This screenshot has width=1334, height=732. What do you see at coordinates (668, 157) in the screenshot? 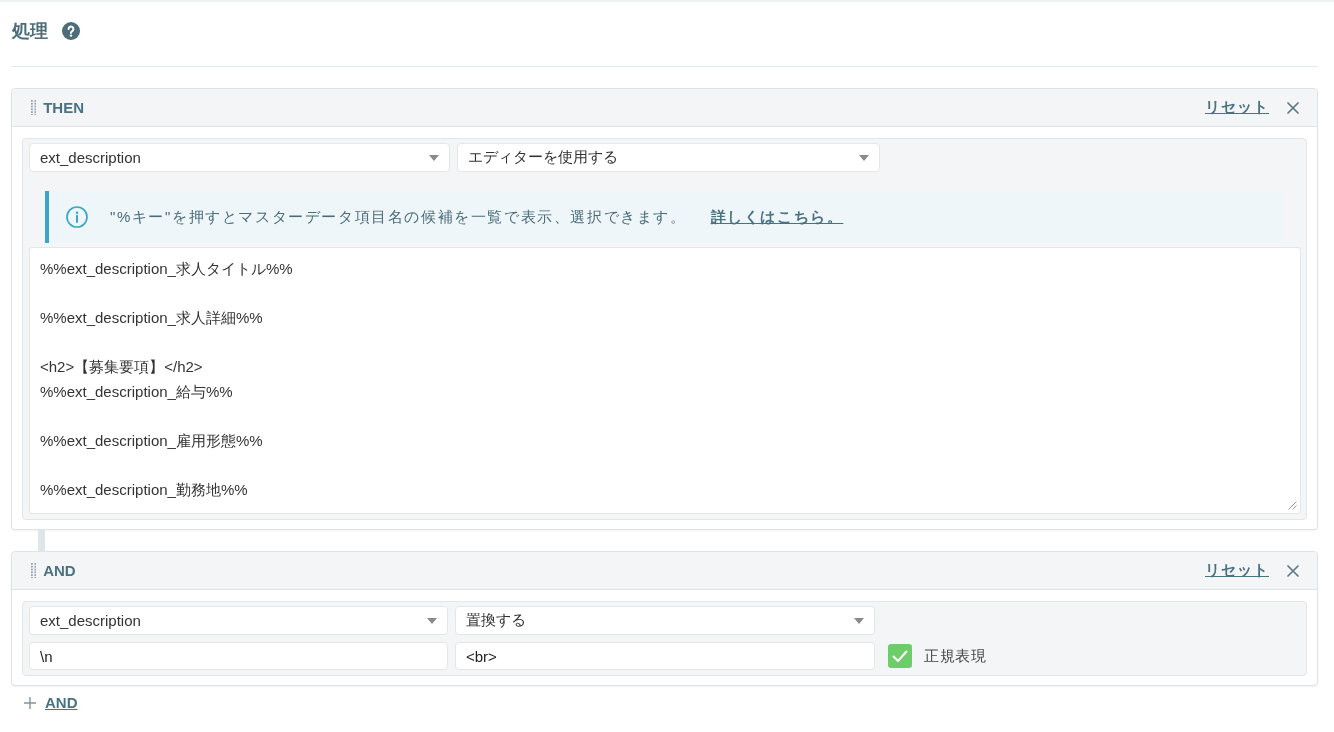
I see `action-select: エディターを使用する` at bounding box center [668, 157].